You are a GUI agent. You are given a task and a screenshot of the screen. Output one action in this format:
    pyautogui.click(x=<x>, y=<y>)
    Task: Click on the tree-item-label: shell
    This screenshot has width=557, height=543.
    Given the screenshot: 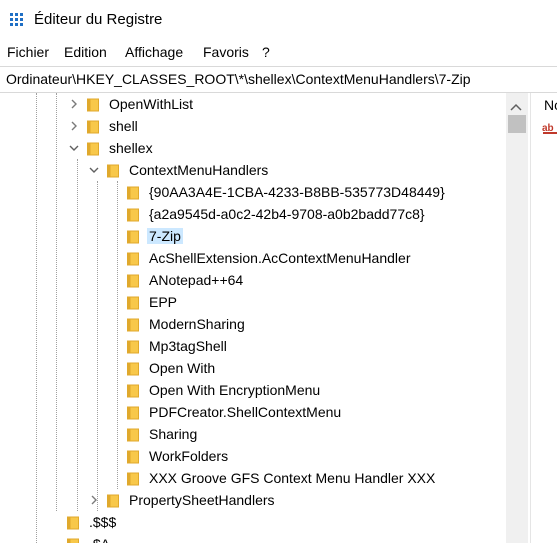 What is the action you would take?
    pyautogui.click(x=123, y=126)
    